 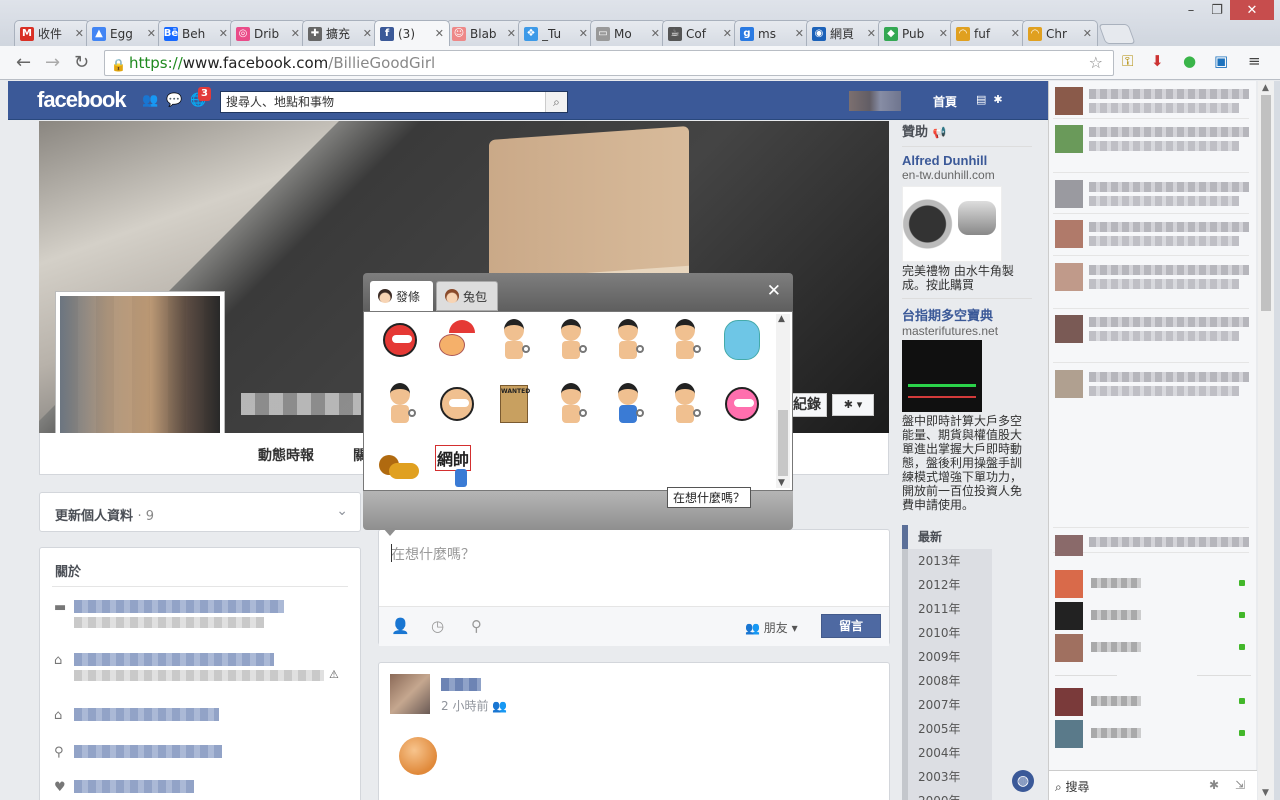 I want to click on sticker-item: 網帥, so click(x=457, y=467).